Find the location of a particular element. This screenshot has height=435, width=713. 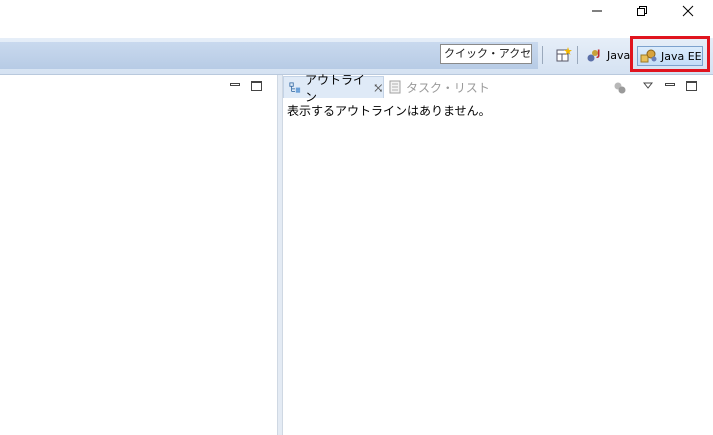

close-button is located at coordinates (688, 11).